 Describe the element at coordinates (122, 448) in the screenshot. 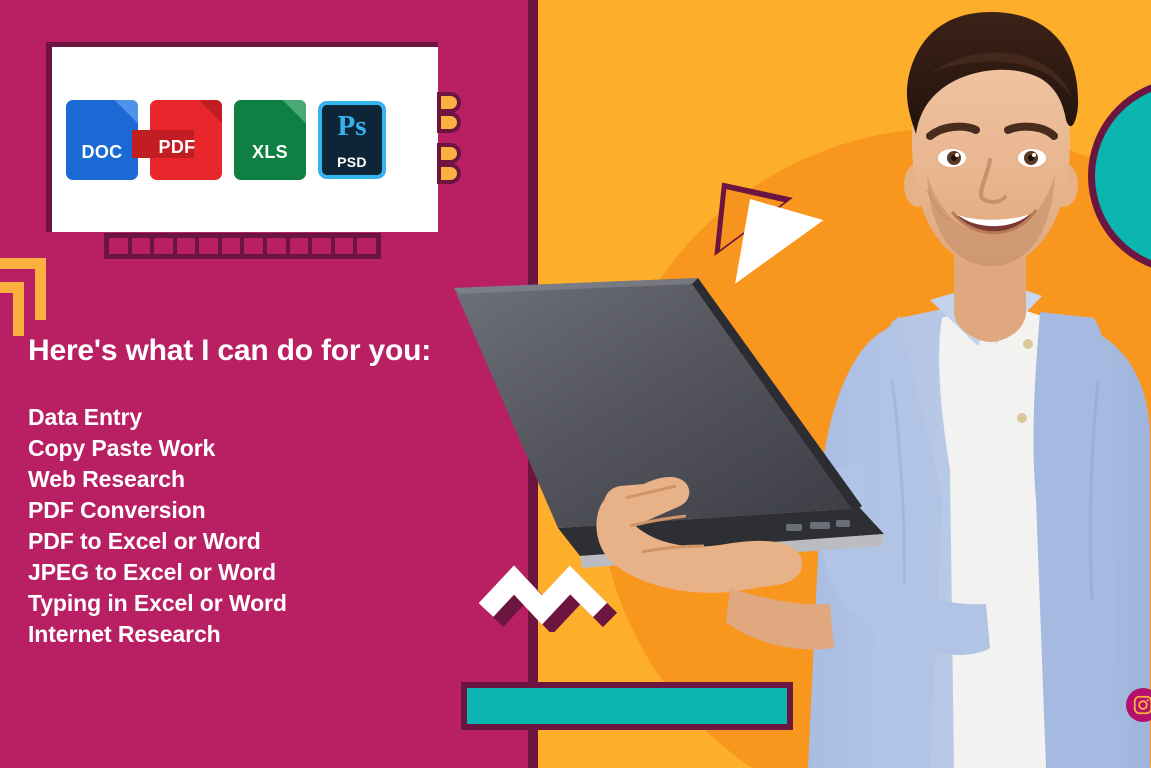

I see `list-item: Copy Paste Work` at that location.